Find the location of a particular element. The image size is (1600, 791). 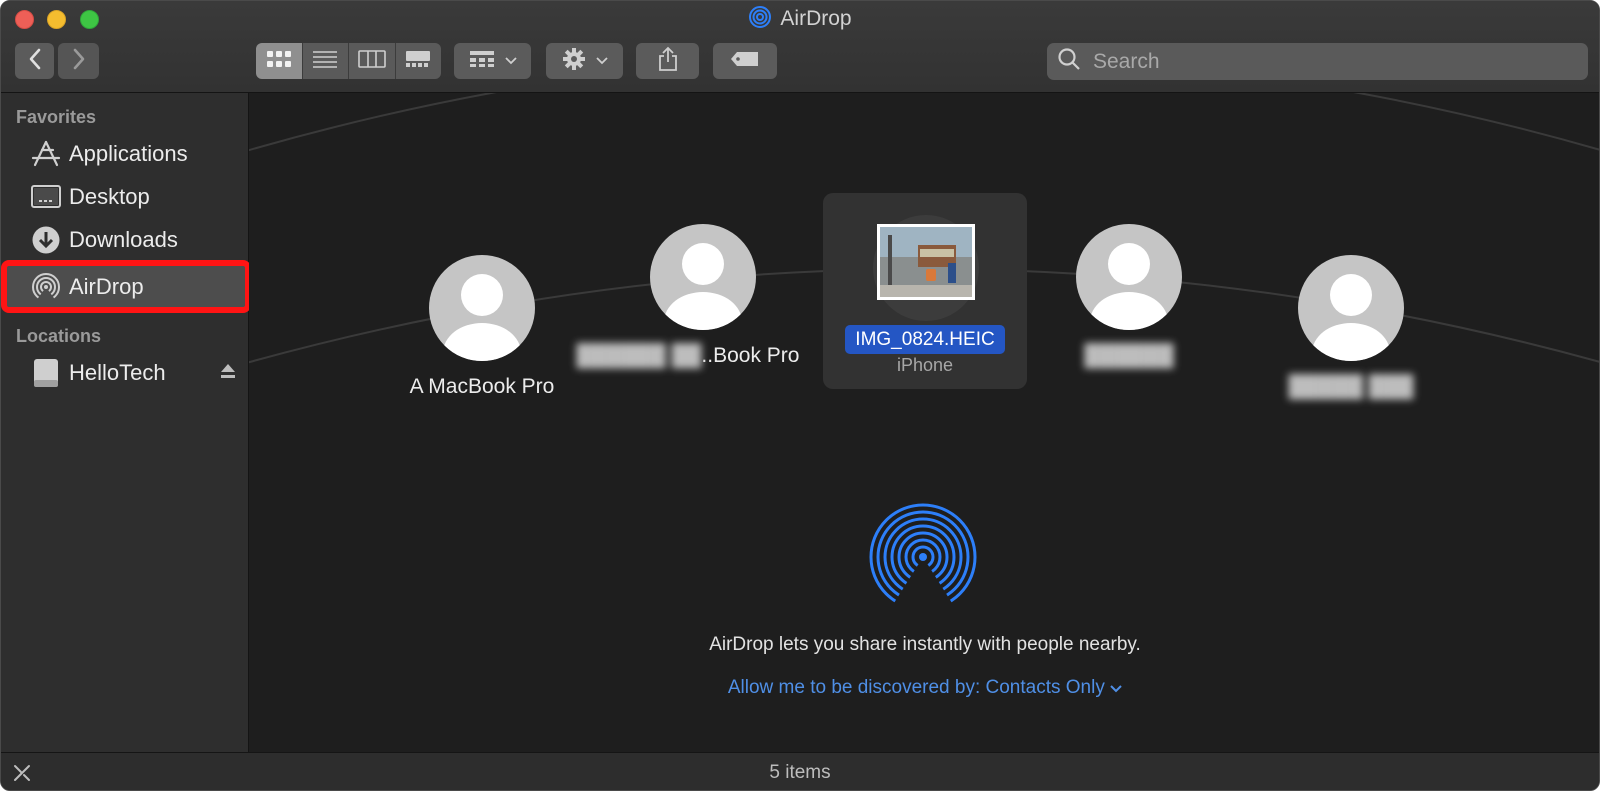

file-name-label: IMG_0824.HEIC is located at coordinates (925, 339).